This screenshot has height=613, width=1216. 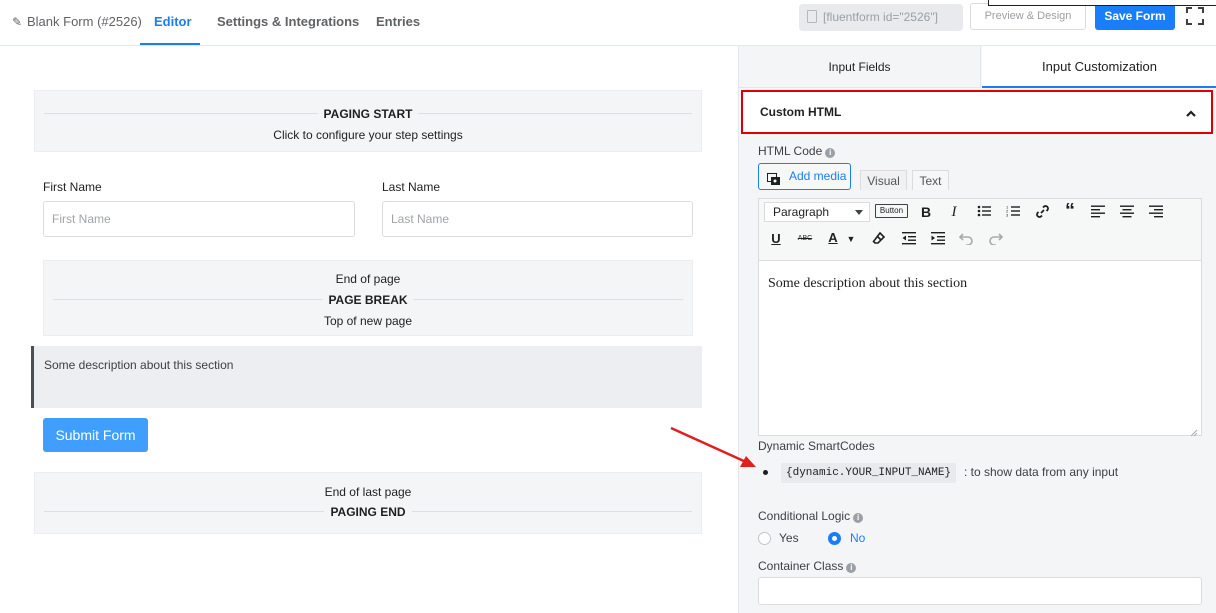 I want to click on custom-html-element: Some description about this section, so click(x=366, y=377).